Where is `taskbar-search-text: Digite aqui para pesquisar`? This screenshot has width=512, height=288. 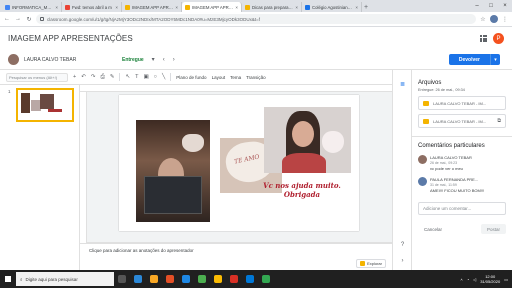
taskbar-search-text: Digite aqui para pesquisar is located at coordinates (51, 279).